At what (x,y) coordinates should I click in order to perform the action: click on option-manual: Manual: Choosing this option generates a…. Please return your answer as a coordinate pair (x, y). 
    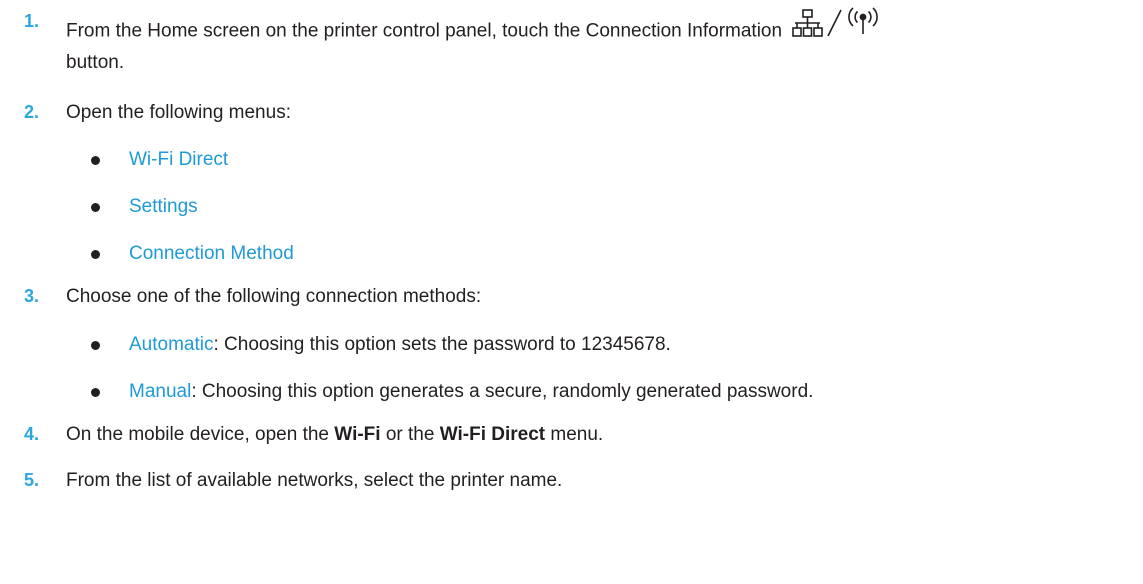
    Looking at the image, I should click on (471, 392).